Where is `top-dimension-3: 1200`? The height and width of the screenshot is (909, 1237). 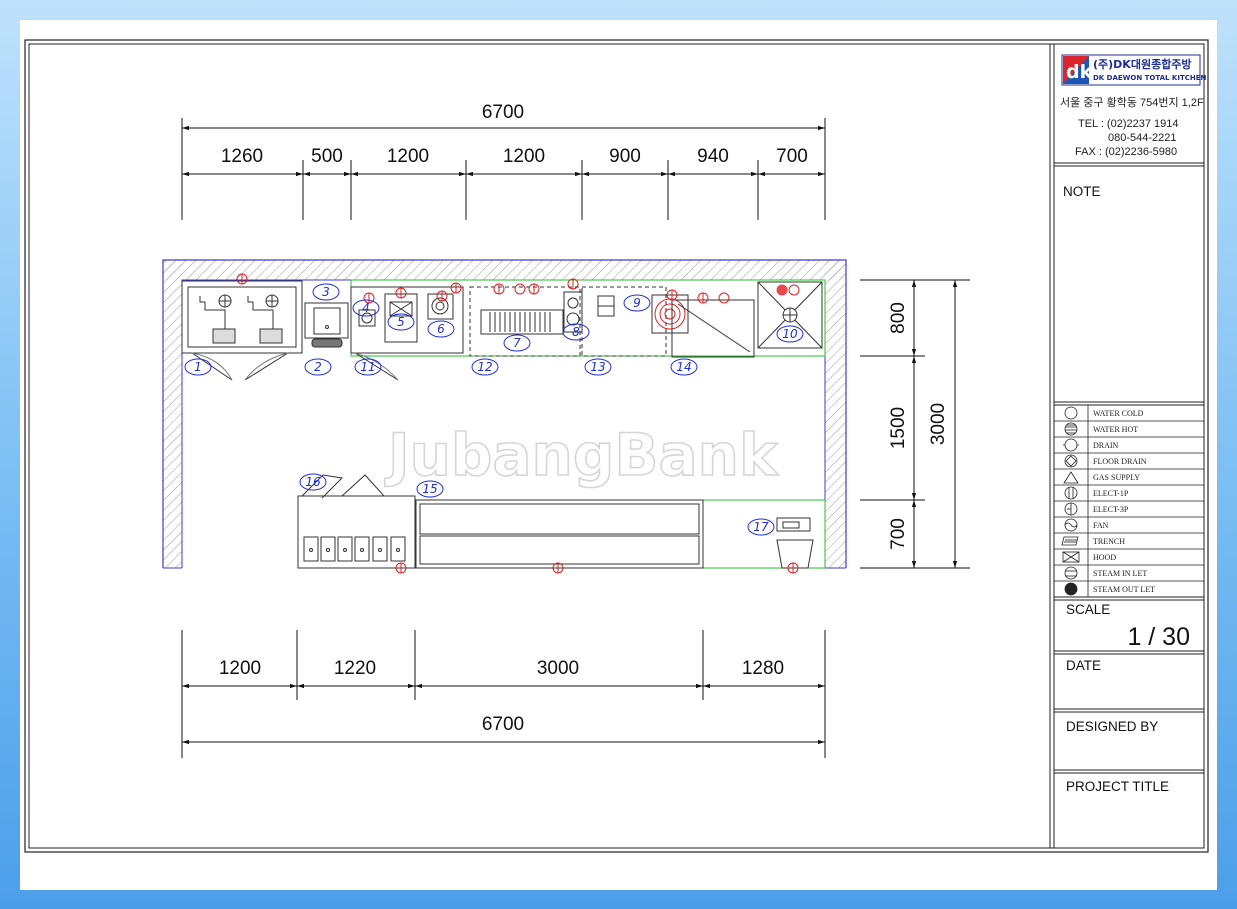
top-dimension-3: 1200 is located at coordinates (408, 156).